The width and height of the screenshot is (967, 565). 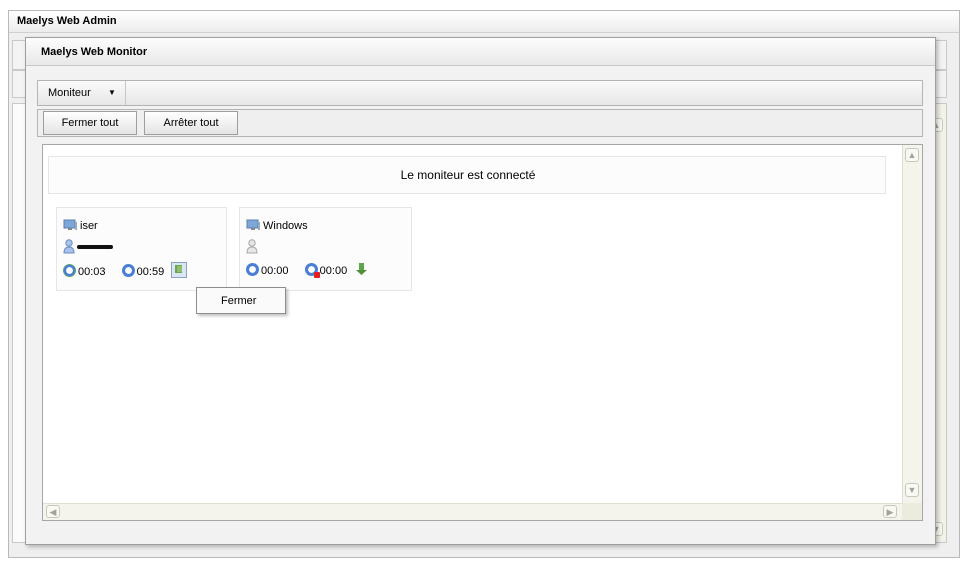 What do you see at coordinates (333, 271) in the screenshot?
I see `time-idle: 00:00` at bounding box center [333, 271].